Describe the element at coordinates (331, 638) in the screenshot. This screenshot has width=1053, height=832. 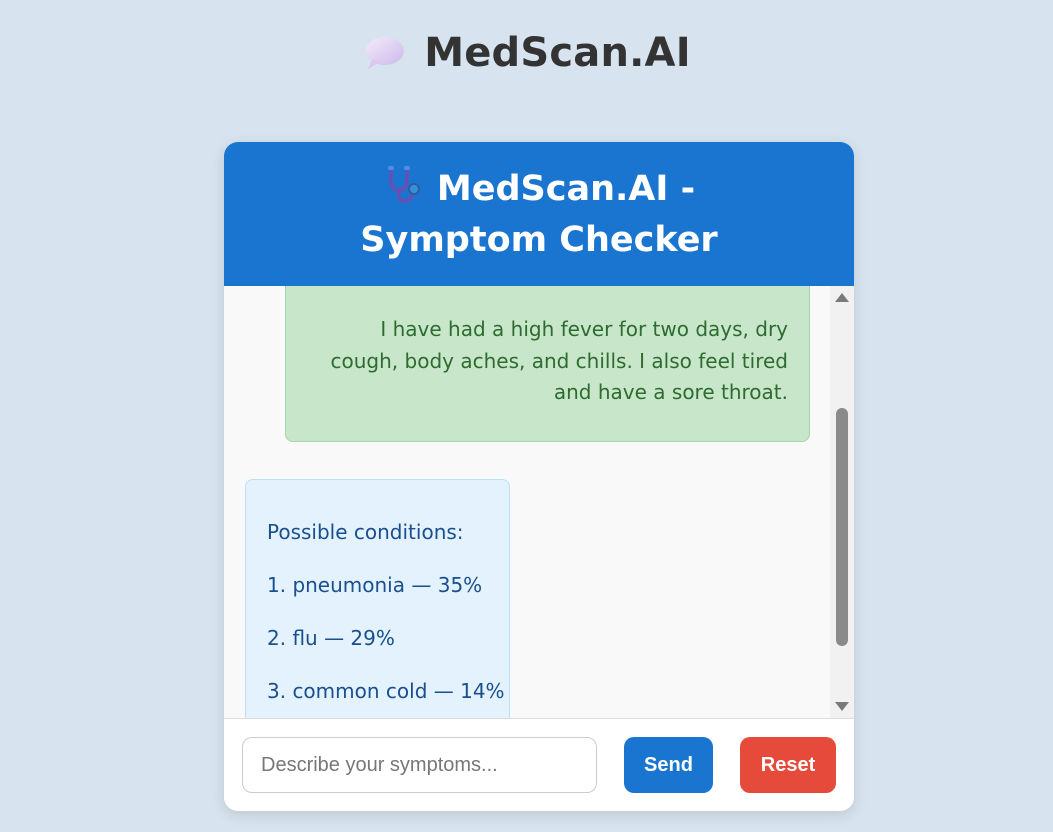
I see `condition-item: 2. flu — 29%` at that location.